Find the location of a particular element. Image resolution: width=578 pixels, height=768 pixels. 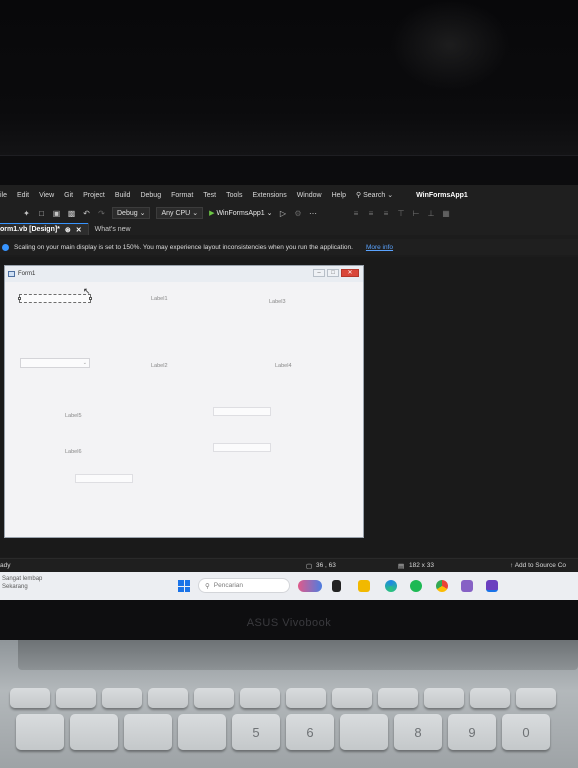

source-control-label: Add to Source Co is located at coordinates (540, 565).